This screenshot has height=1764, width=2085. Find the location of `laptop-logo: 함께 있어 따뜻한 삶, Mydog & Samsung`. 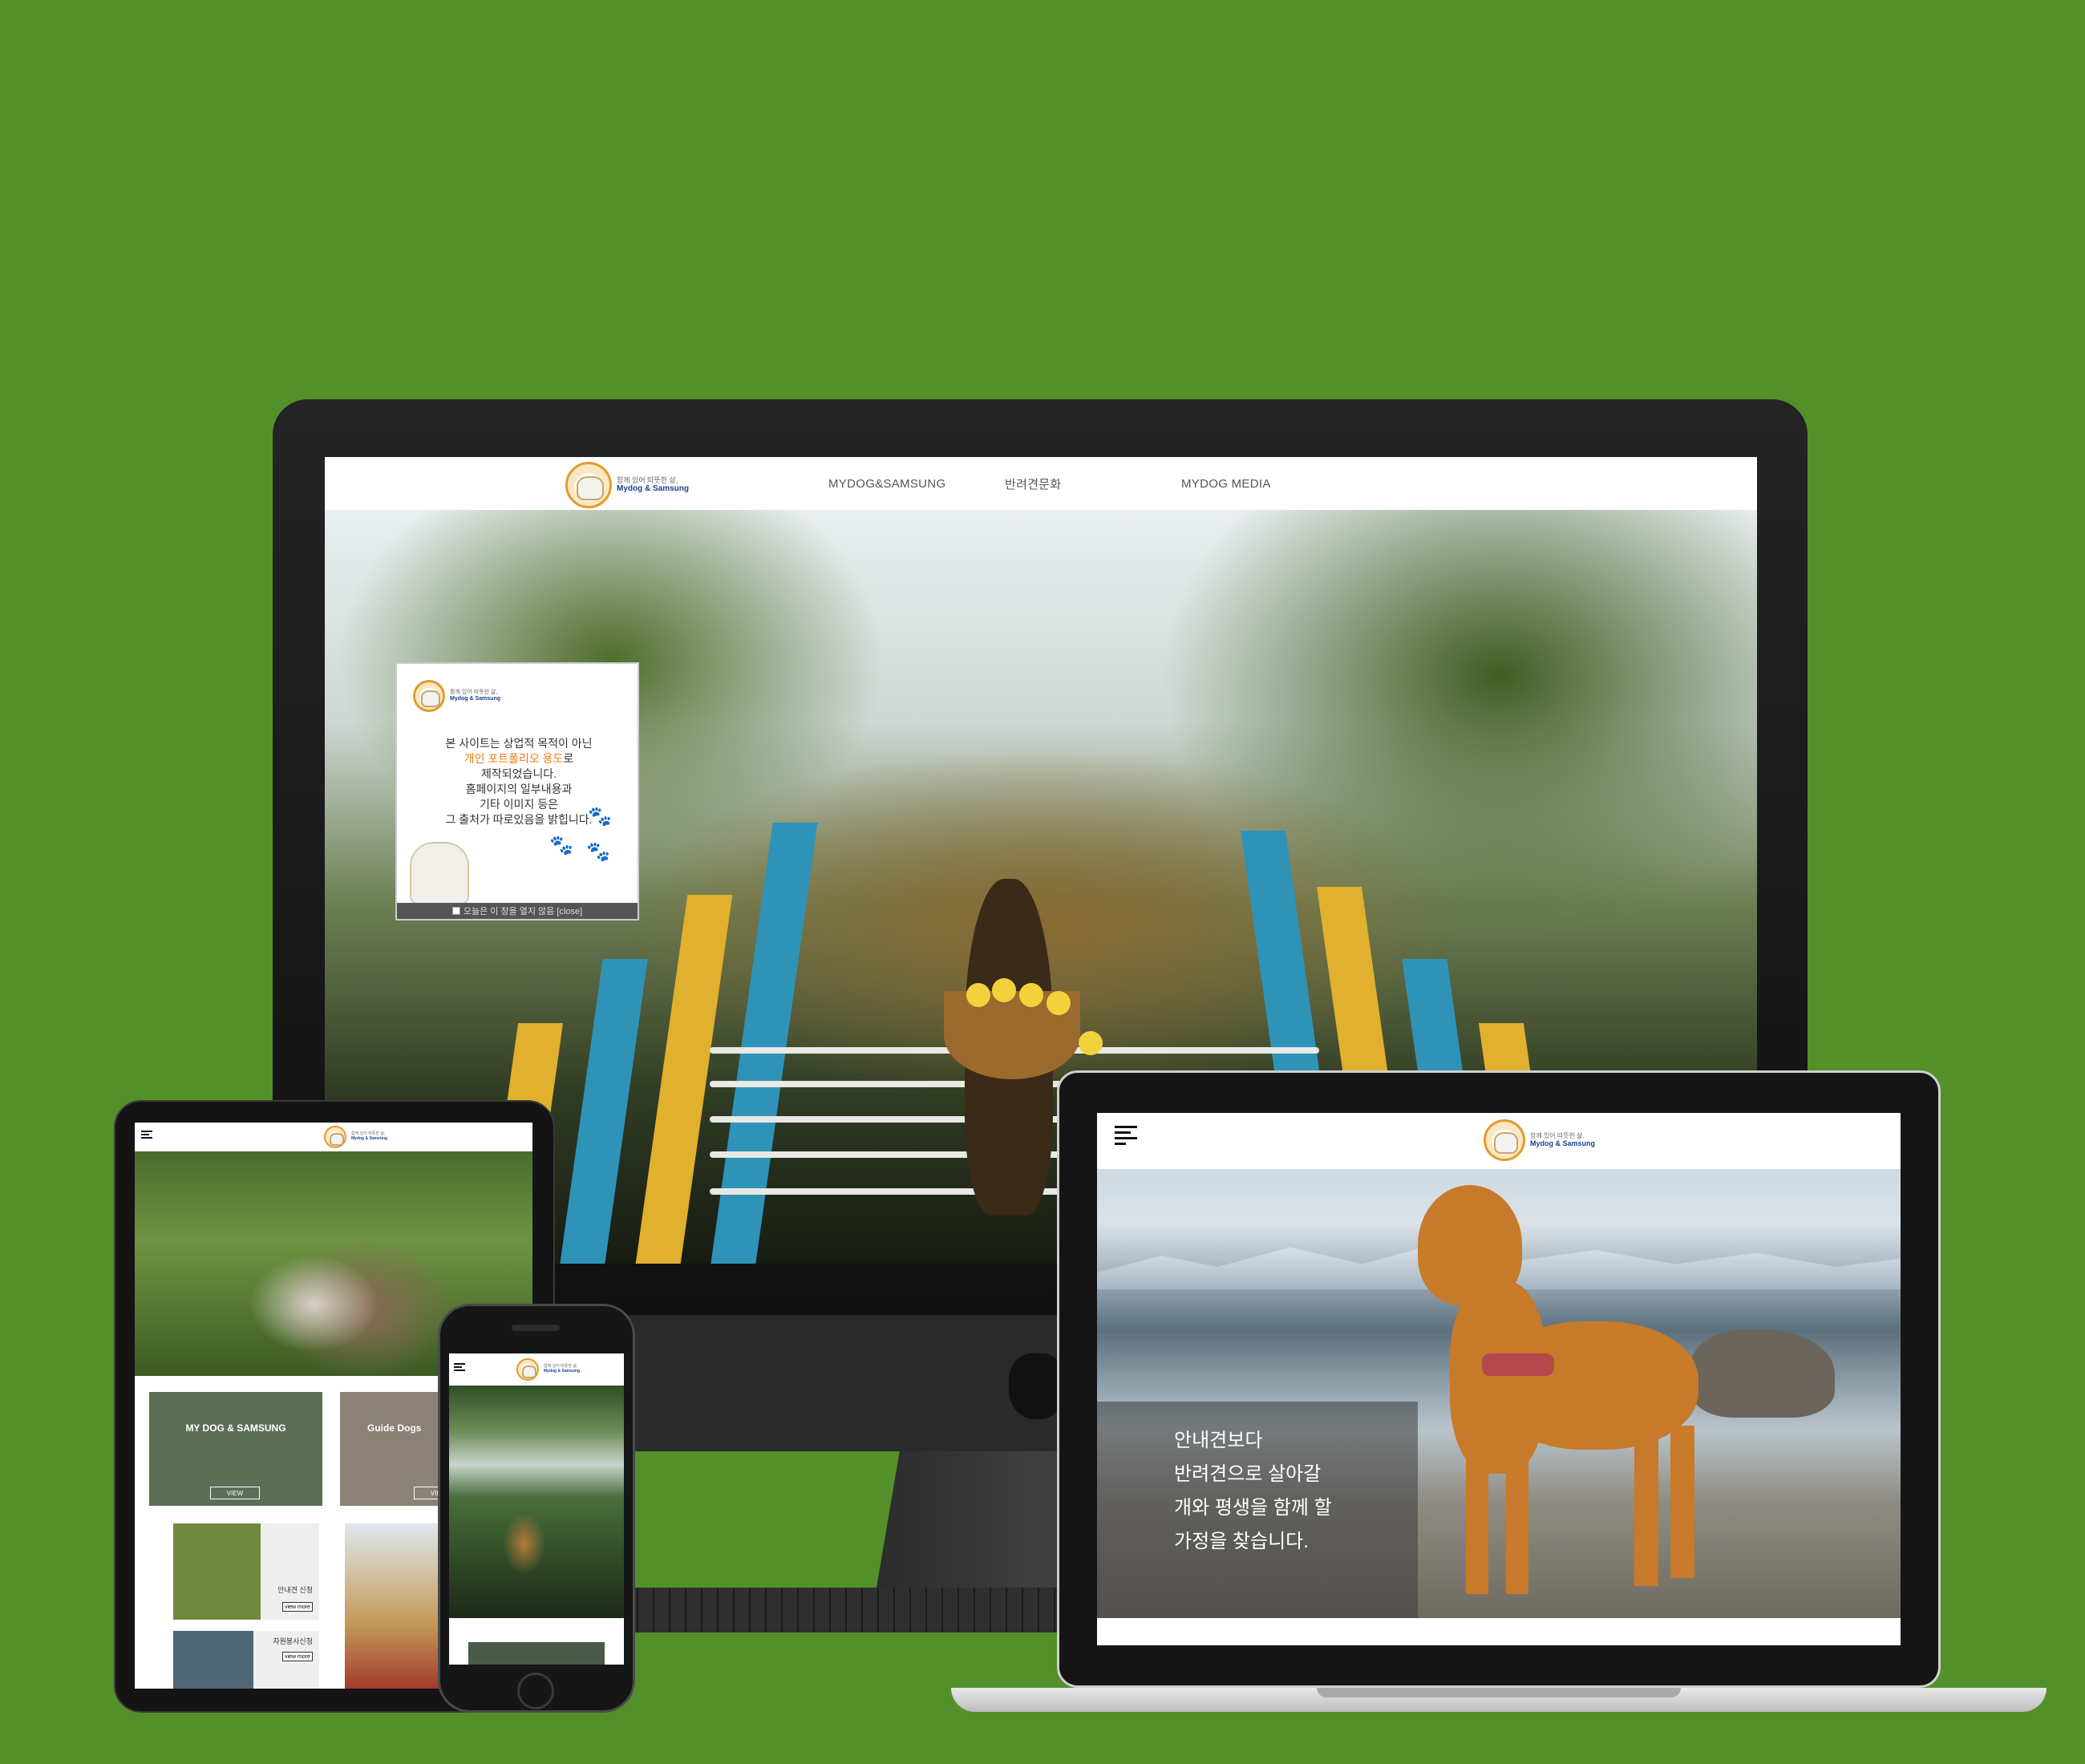

laptop-logo: 함께 있어 따뜻한 삶, Mydog & Samsung is located at coordinates (1539, 1140).